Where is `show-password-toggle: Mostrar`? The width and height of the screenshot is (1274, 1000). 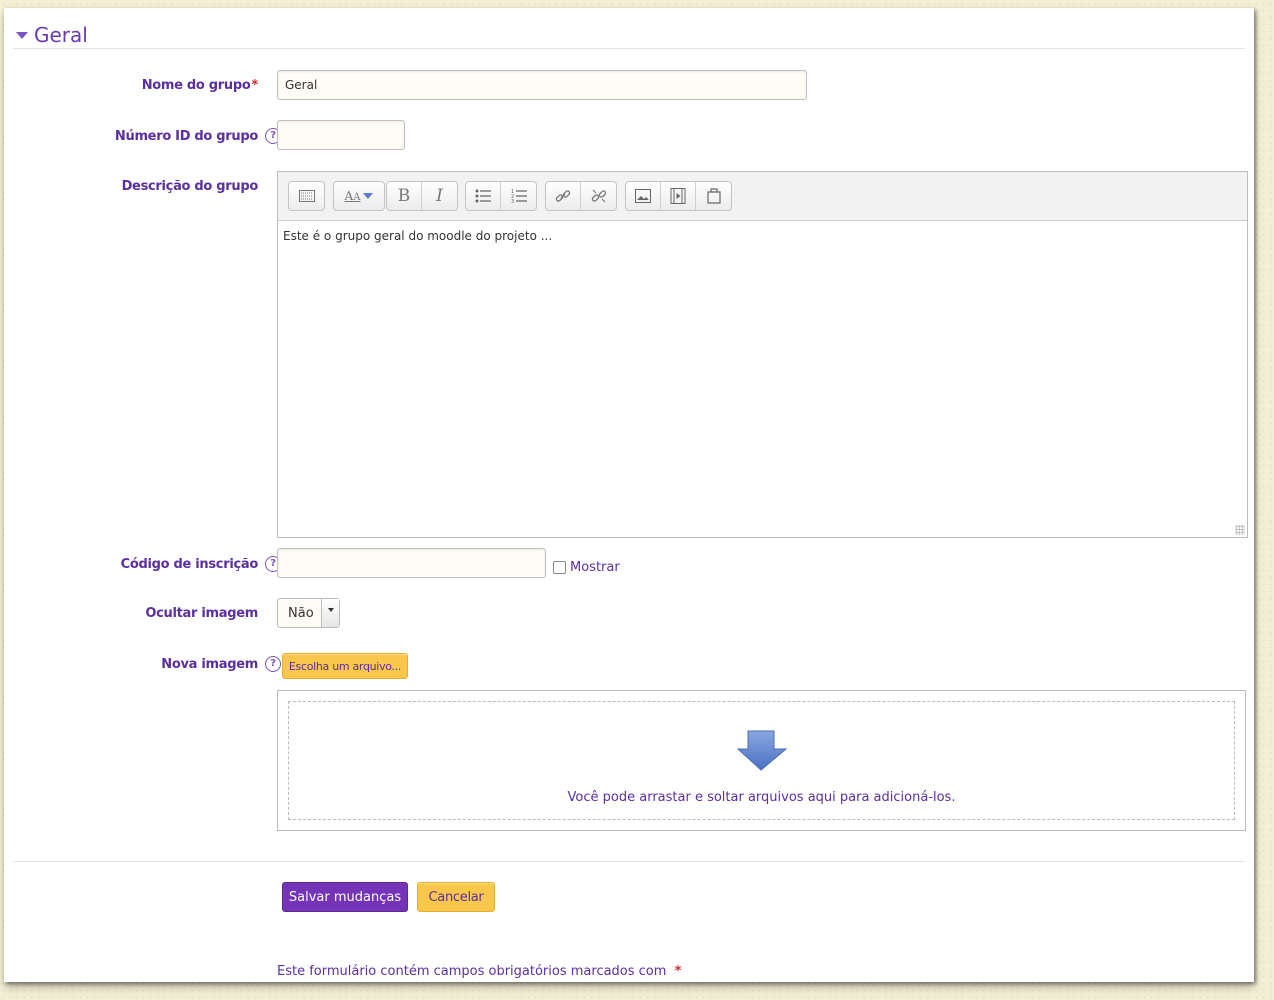
show-password-toggle: Mostrar is located at coordinates (586, 567).